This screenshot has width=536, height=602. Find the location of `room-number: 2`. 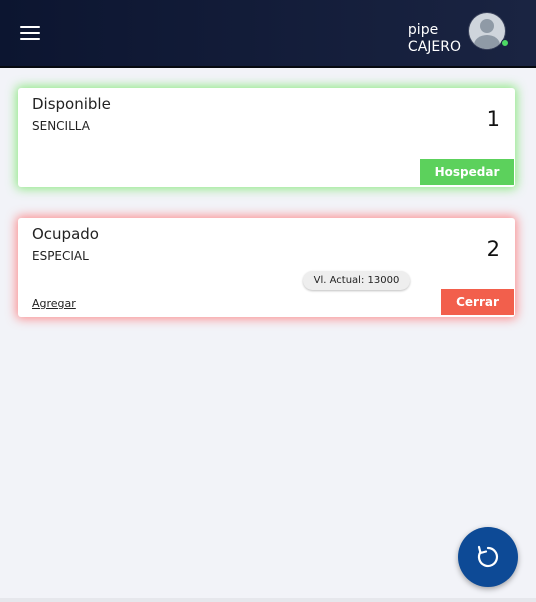

room-number: 2 is located at coordinates (493, 249).